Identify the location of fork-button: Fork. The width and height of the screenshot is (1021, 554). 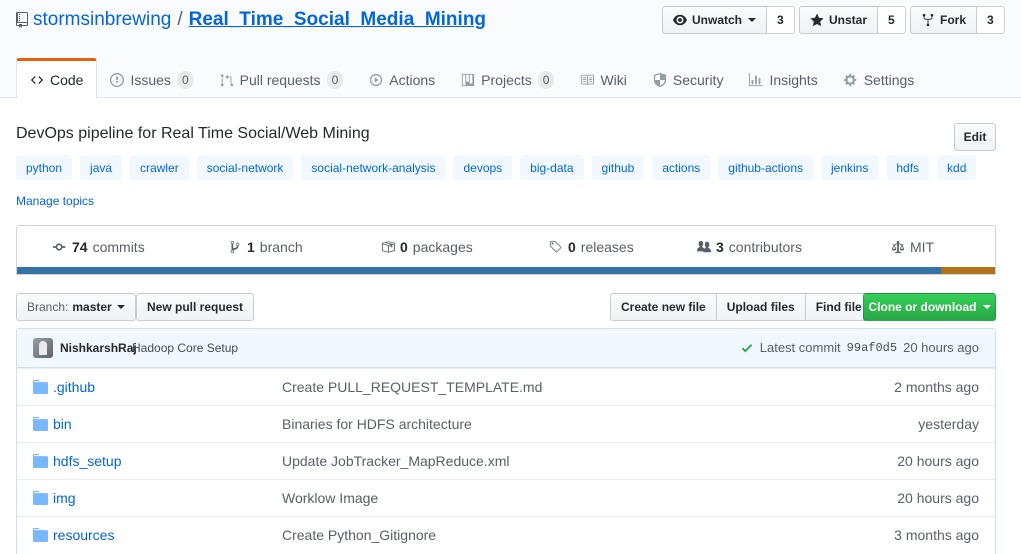
(944, 20).